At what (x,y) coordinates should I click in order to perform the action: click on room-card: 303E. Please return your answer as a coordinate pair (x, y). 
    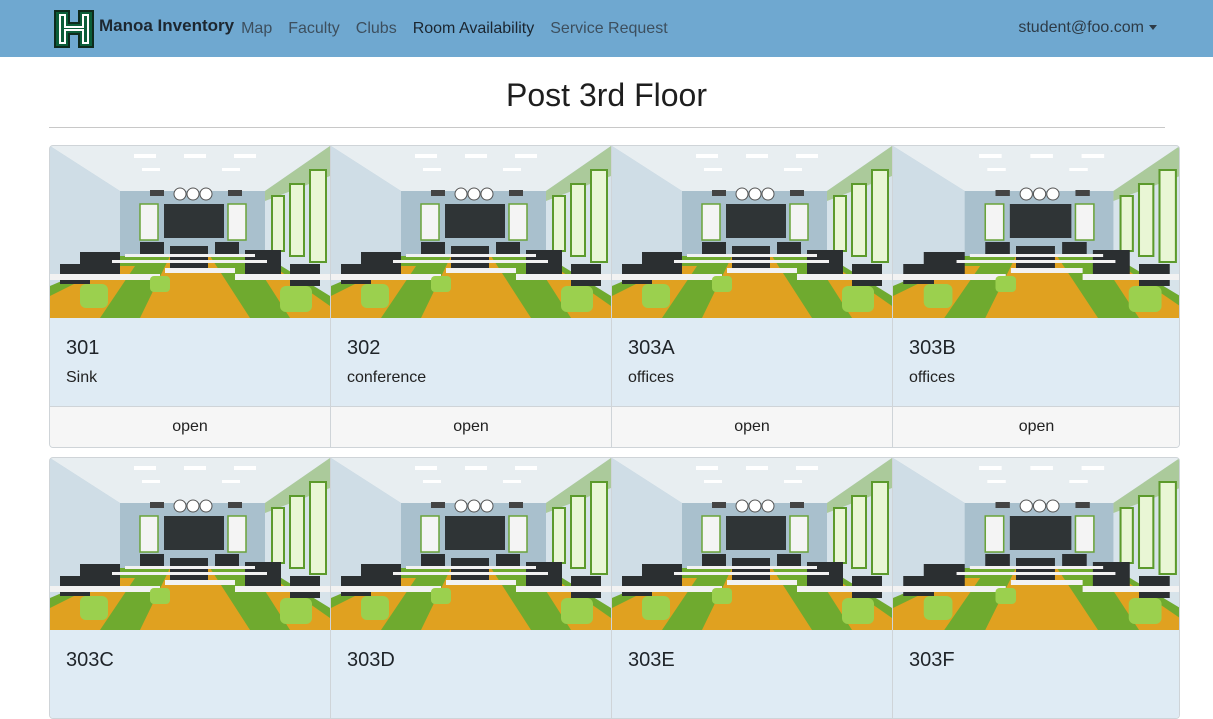
    Looking at the image, I should click on (752, 588).